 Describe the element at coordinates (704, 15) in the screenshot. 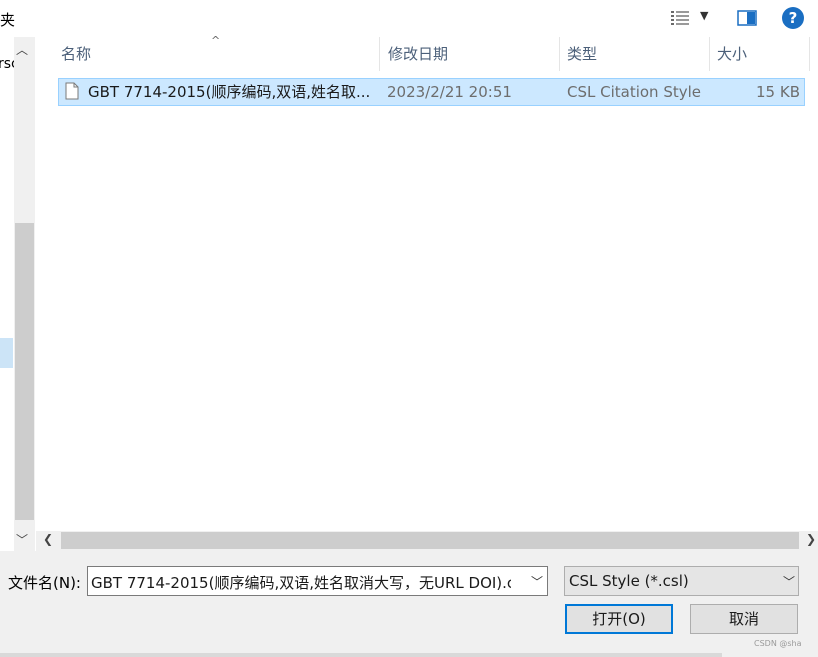

I see `view-dropdown-icon: ▼` at that location.